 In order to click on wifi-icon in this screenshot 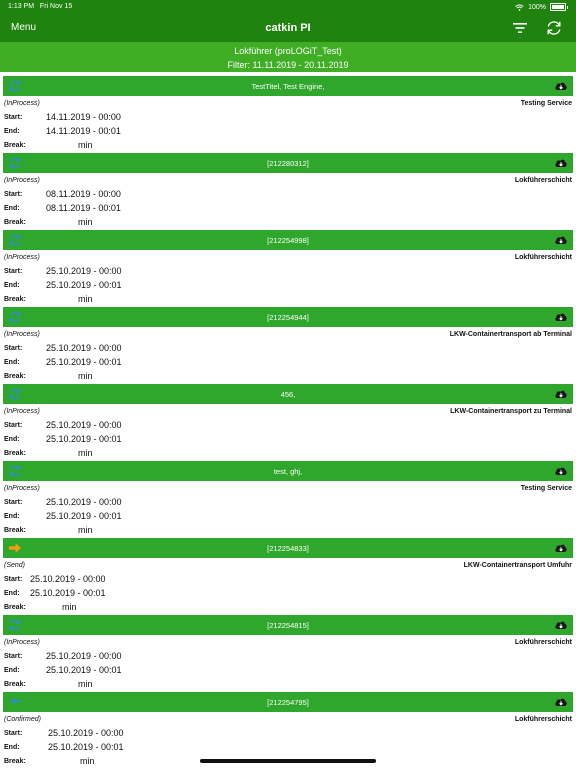, I will do `click(519, 7)`.